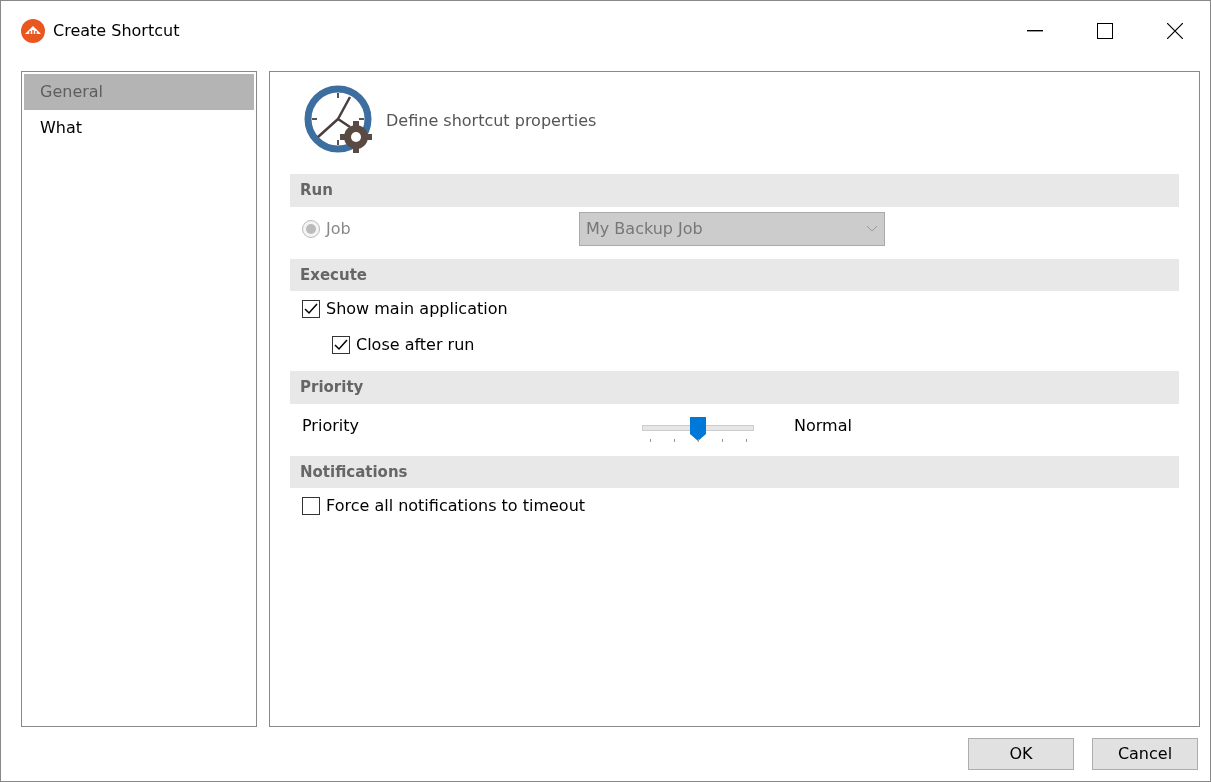 This screenshot has width=1211, height=782. Describe the element at coordinates (734, 387) in the screenshot. I see `section-header: Priority` at that location.